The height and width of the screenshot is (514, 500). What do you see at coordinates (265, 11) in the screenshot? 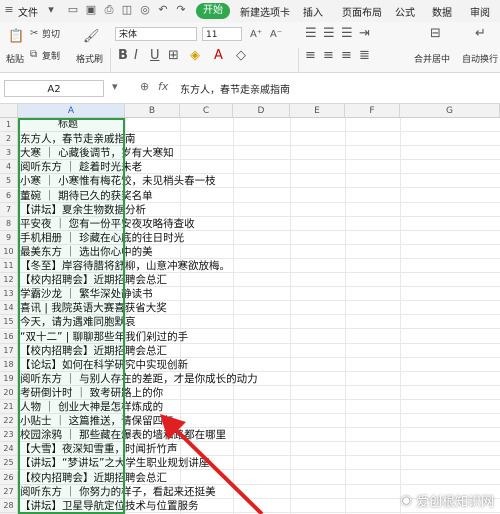
I see `tab-new: 新建选项卡` at bounding box center [265, 11].